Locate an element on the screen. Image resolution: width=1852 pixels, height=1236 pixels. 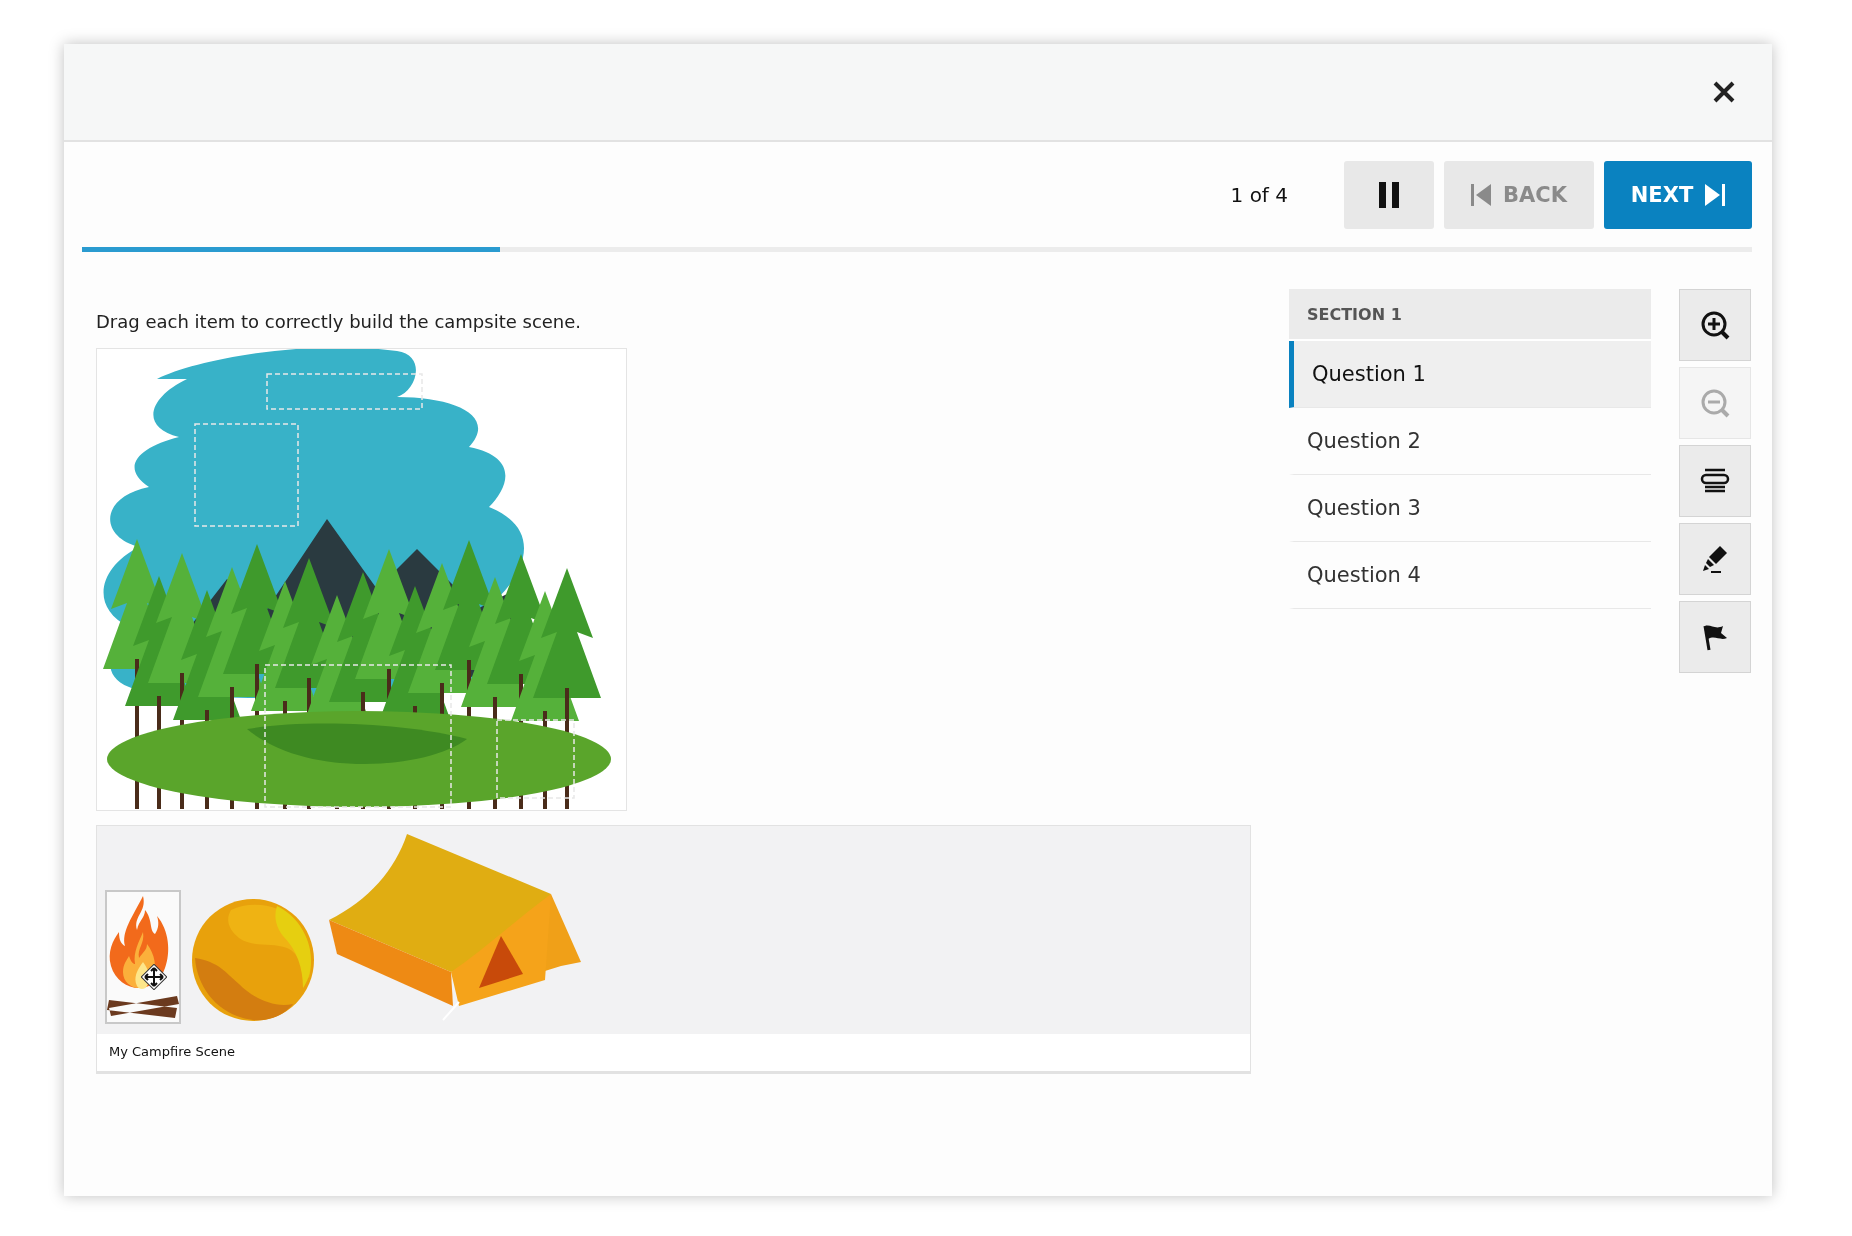
line-reader-icon is located at coordinates (1715, 481).